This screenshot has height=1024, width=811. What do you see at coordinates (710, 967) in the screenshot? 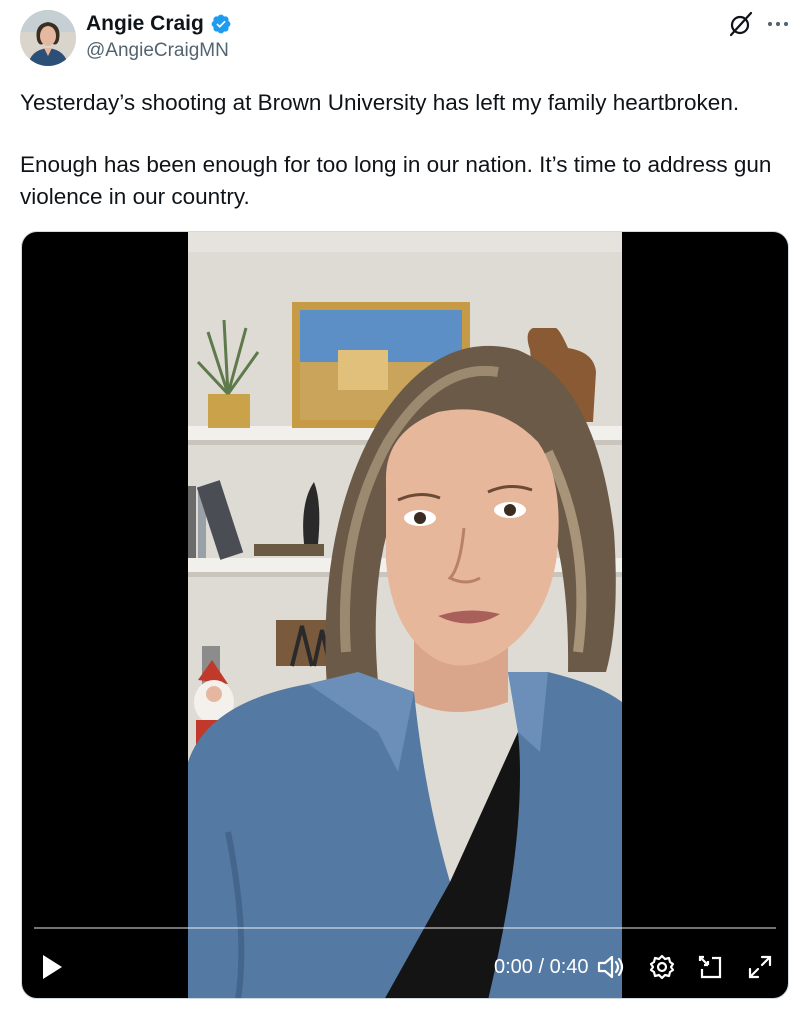
I see `picture-in-picture-icon` at bounding box center [710, 967].